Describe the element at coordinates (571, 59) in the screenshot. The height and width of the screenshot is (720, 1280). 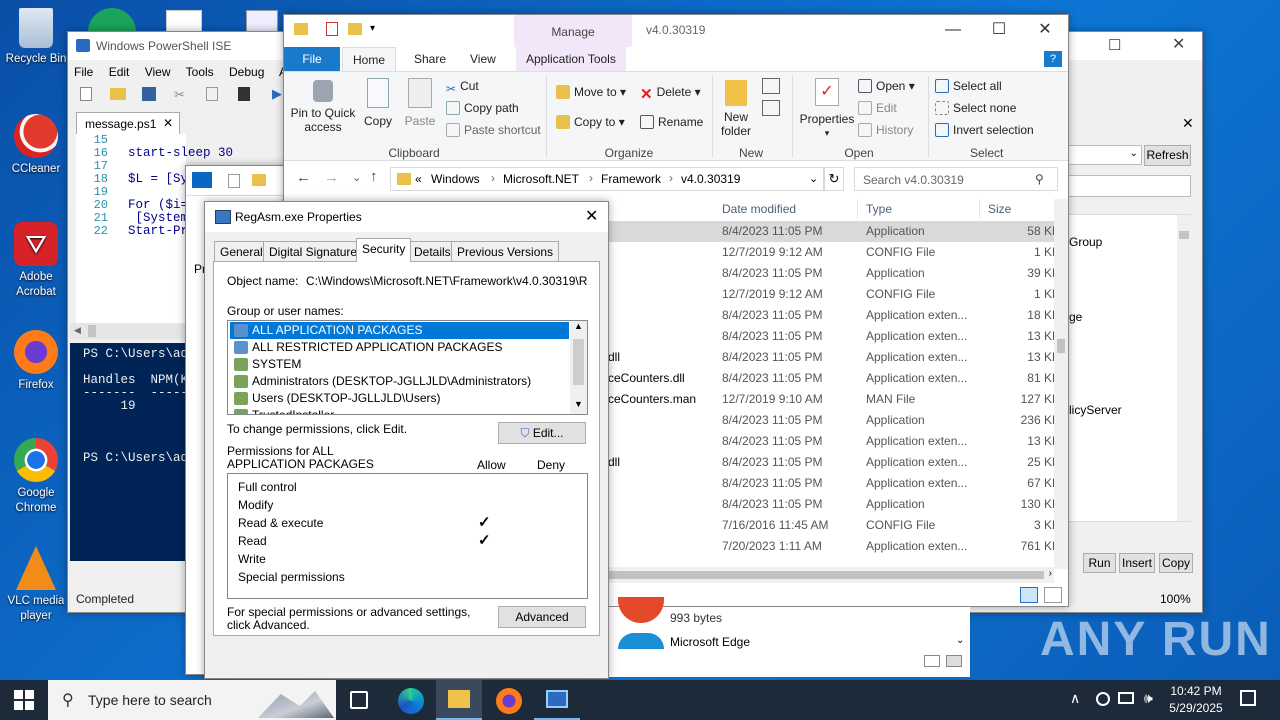
I see `tab-application-tools: Application Tools` at that location.